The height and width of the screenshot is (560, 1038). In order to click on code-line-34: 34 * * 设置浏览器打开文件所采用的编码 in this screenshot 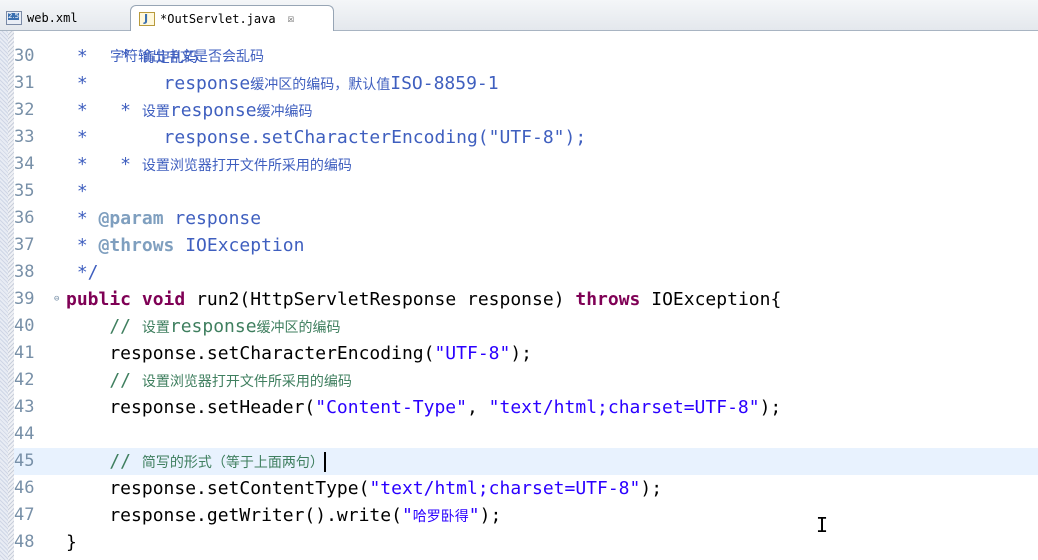, I will do `click(526, 164)`.